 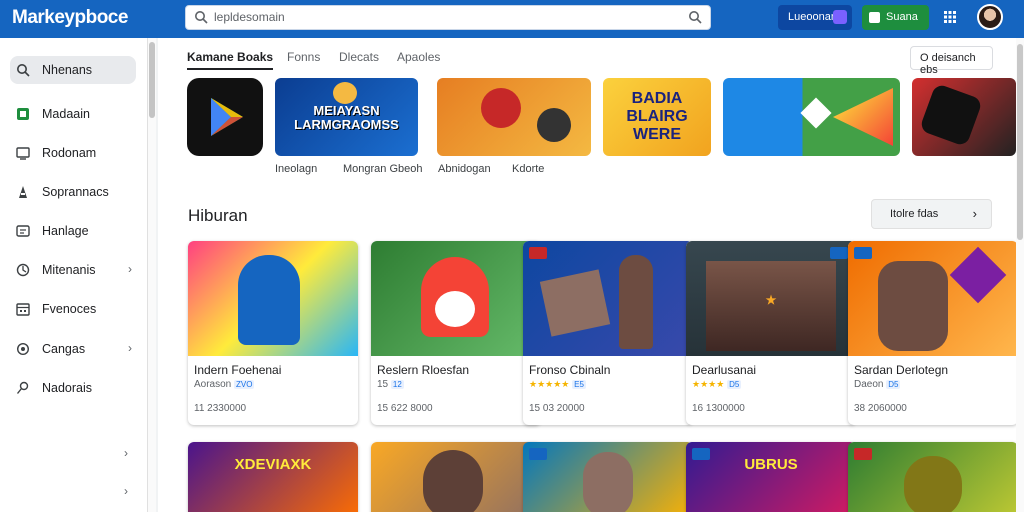 I want to click on install-button: Suana, so click(x=895, y=17).